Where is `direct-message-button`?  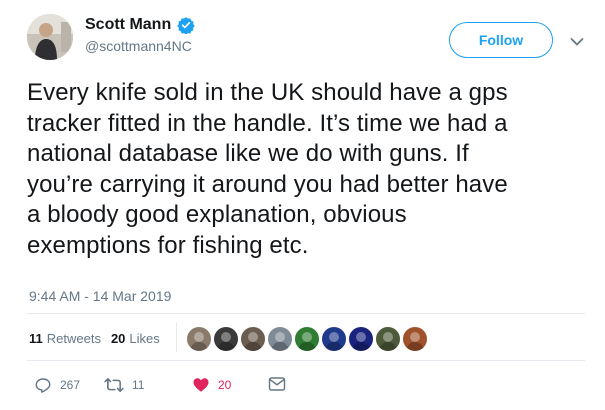
direct-message-button is located at coordinates (281, 384).